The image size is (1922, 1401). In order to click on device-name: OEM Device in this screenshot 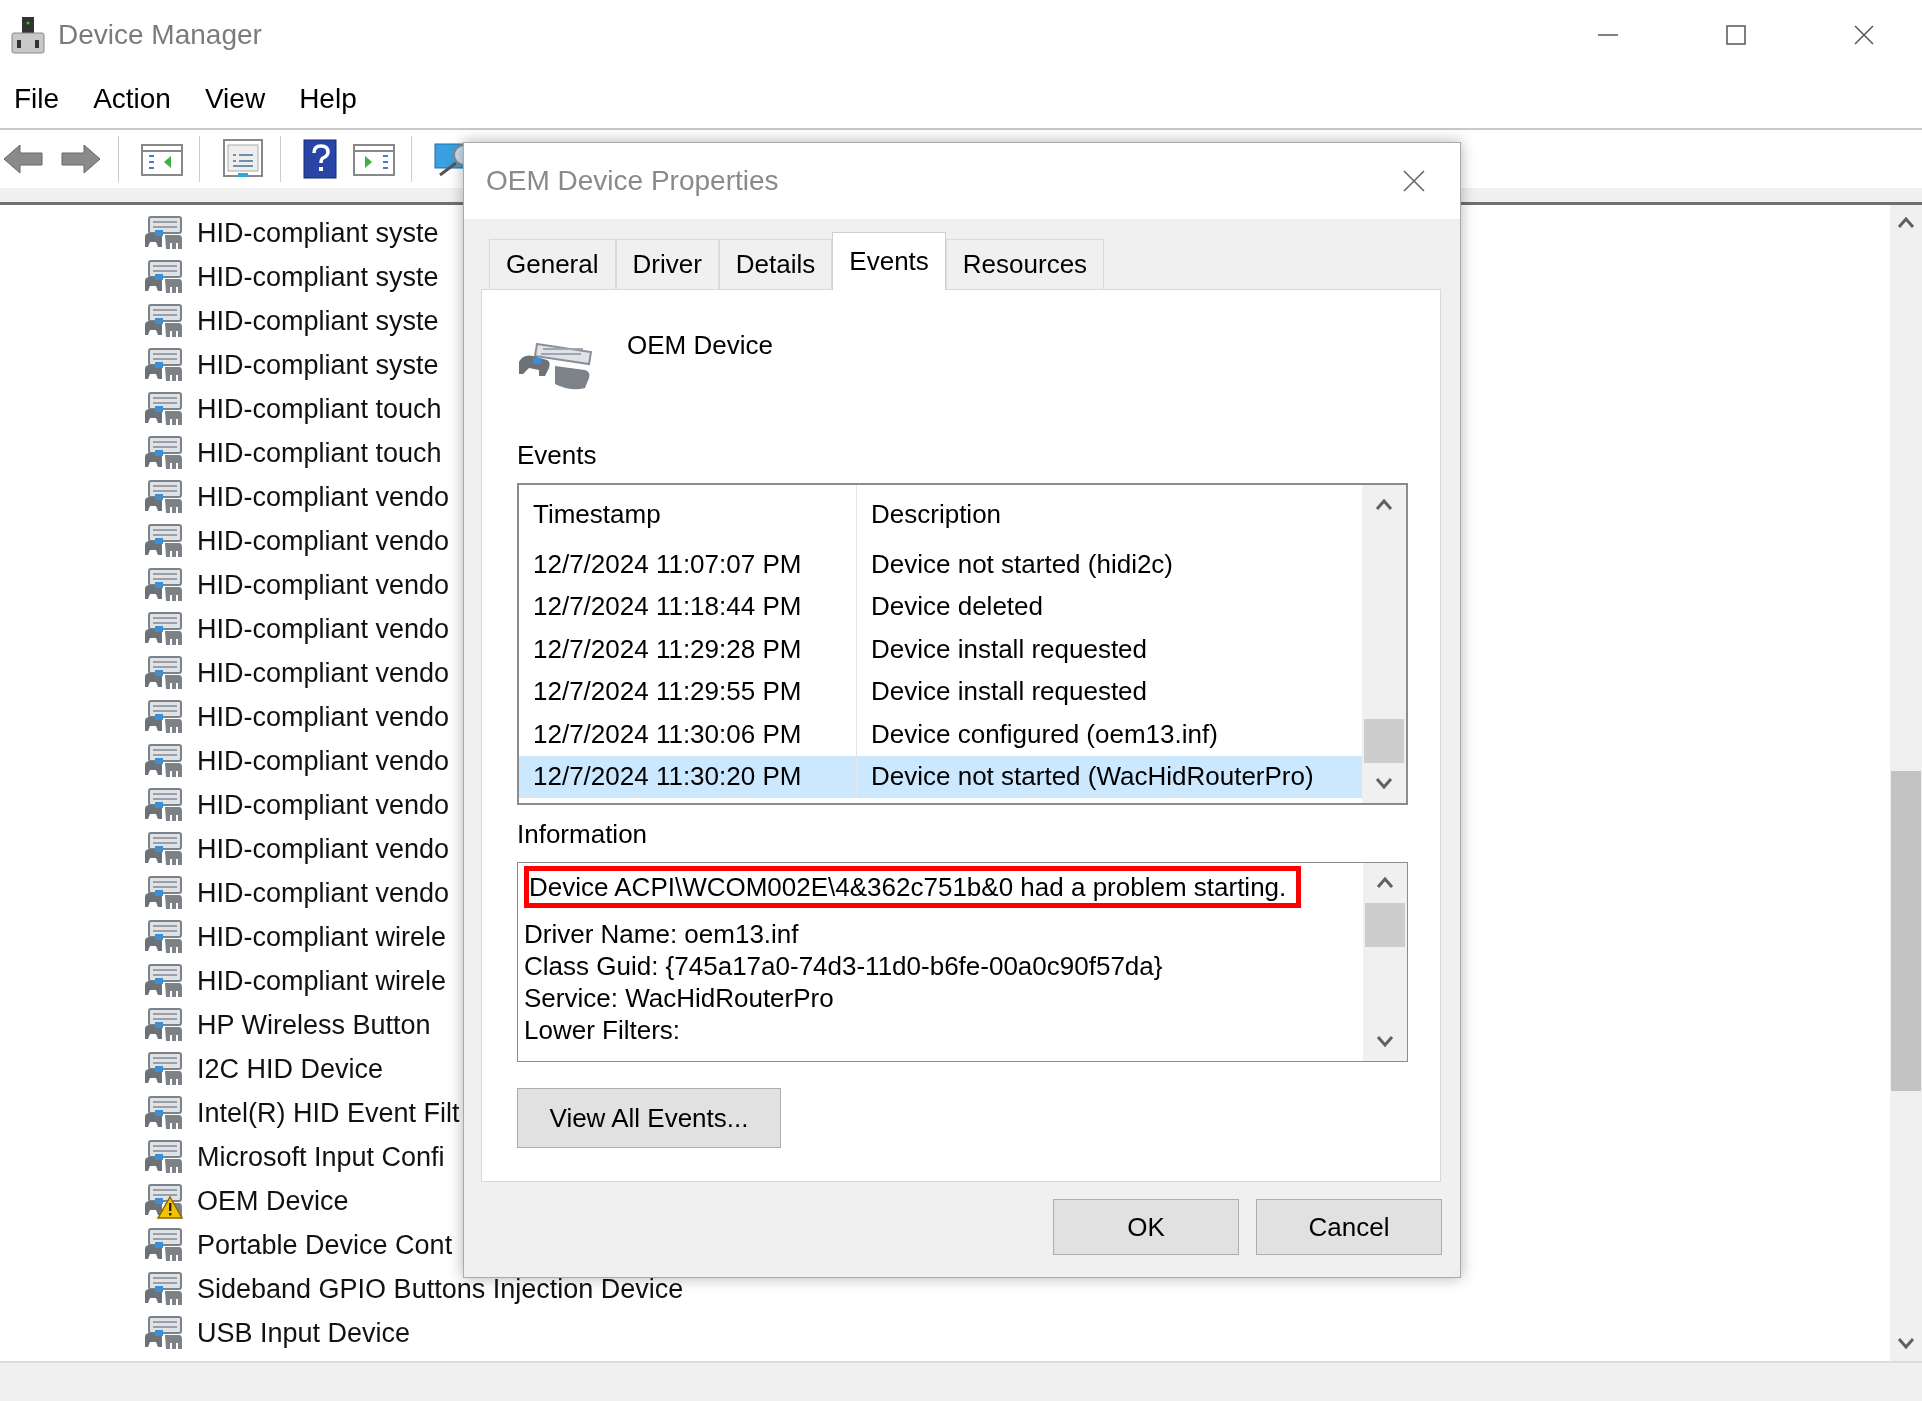, I will do `click(700, 345)`.